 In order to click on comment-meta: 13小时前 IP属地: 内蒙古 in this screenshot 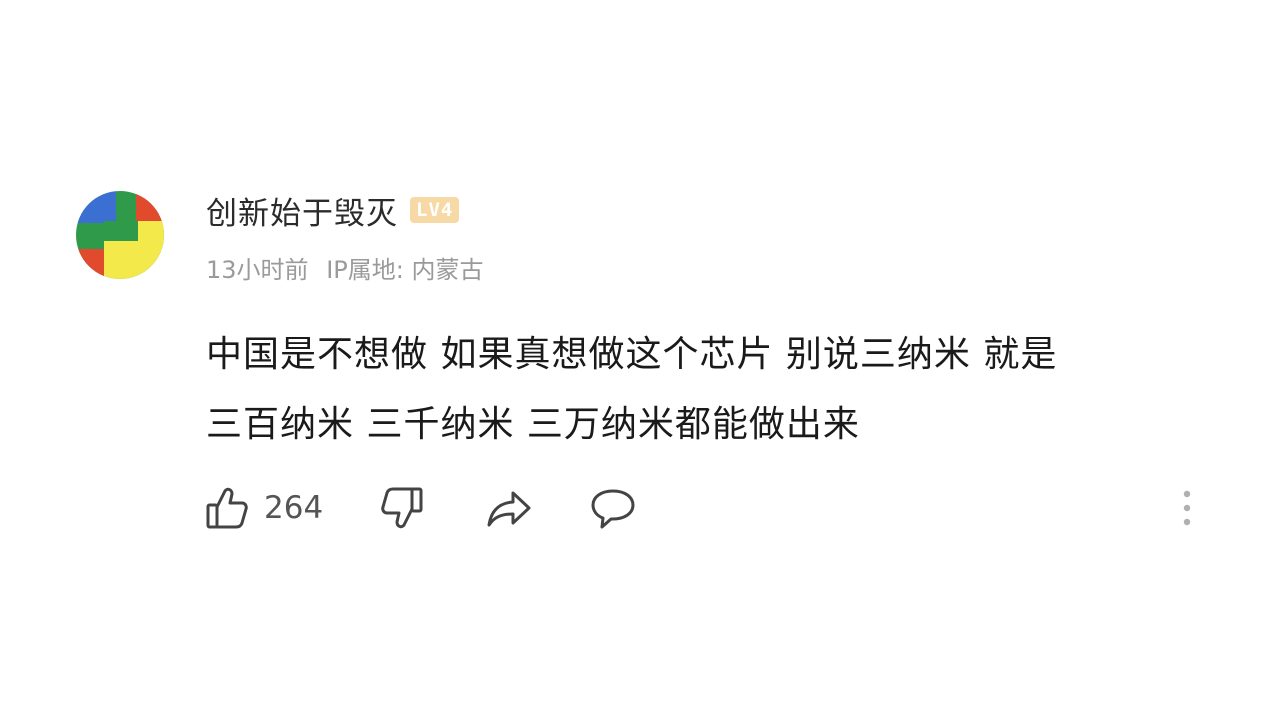, I will do `click(344, 267)`.